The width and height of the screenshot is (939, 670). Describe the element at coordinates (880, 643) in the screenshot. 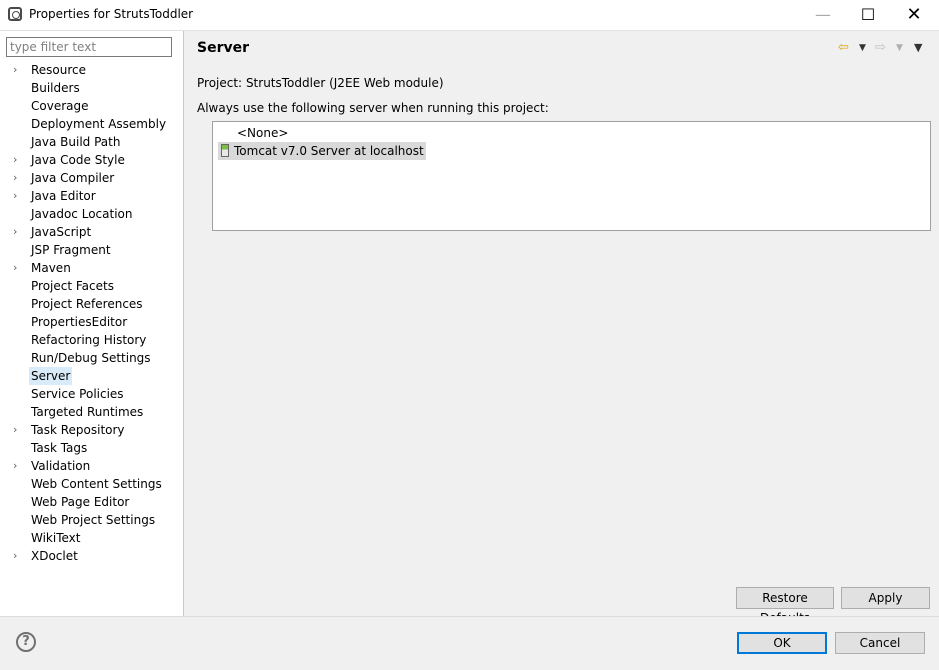

I see `cancel-button: Cancel` at that location.